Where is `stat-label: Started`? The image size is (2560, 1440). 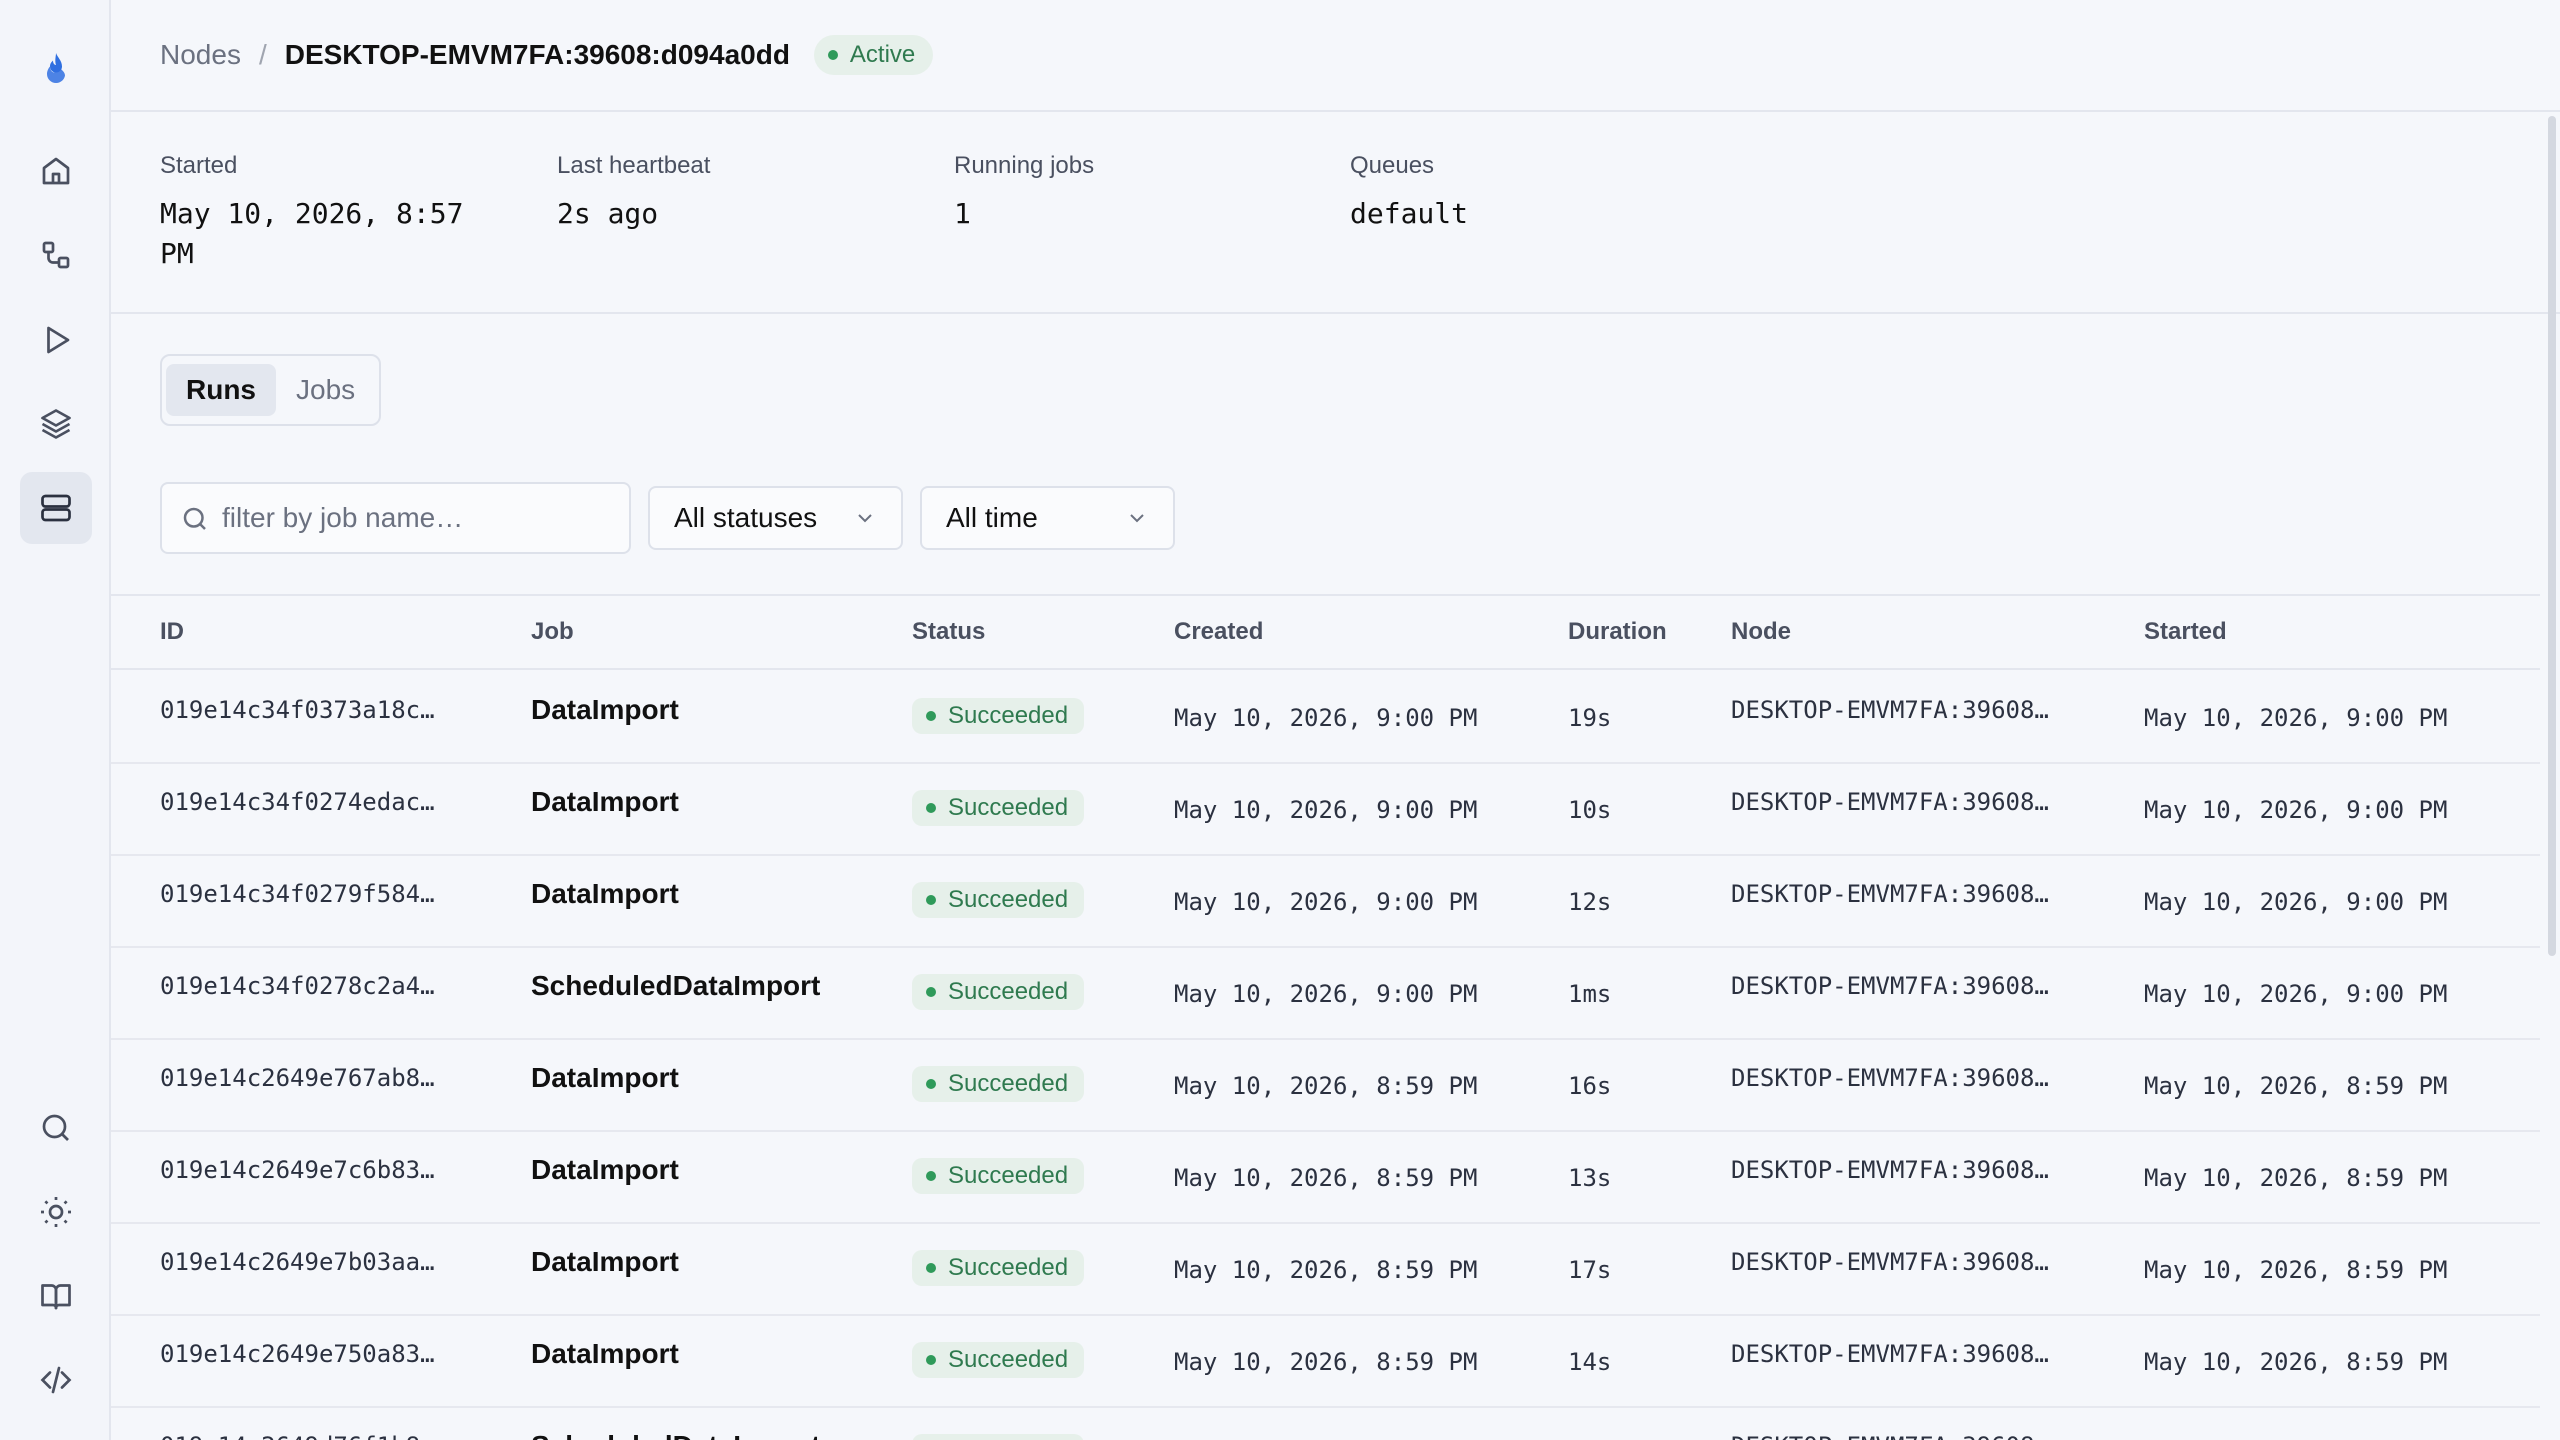
stat-label: Started is located at coordinates (199, 165).